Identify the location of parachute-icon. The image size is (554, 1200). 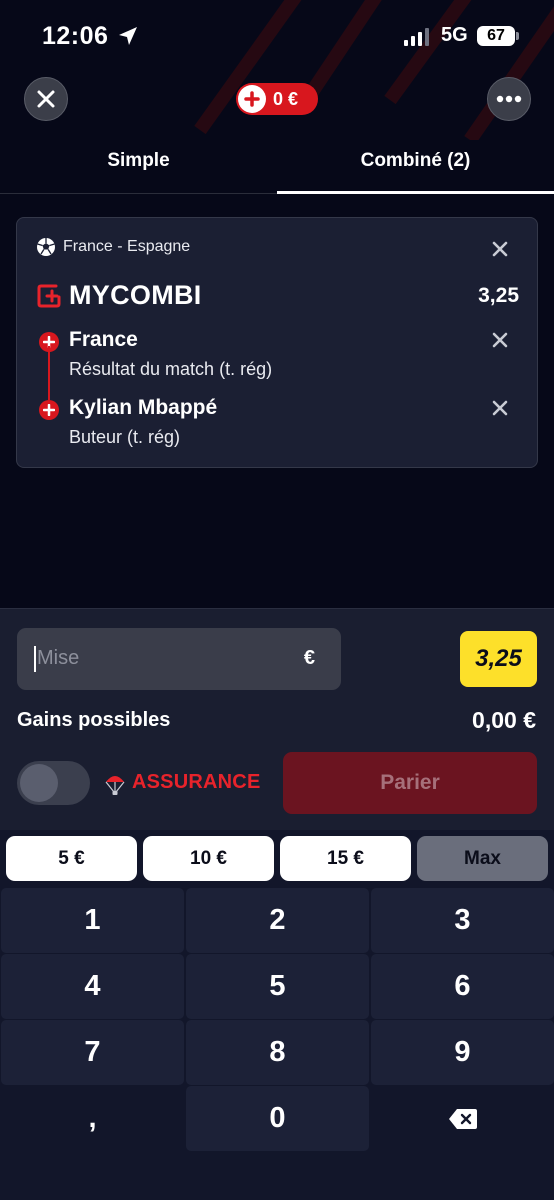
(115, 785).